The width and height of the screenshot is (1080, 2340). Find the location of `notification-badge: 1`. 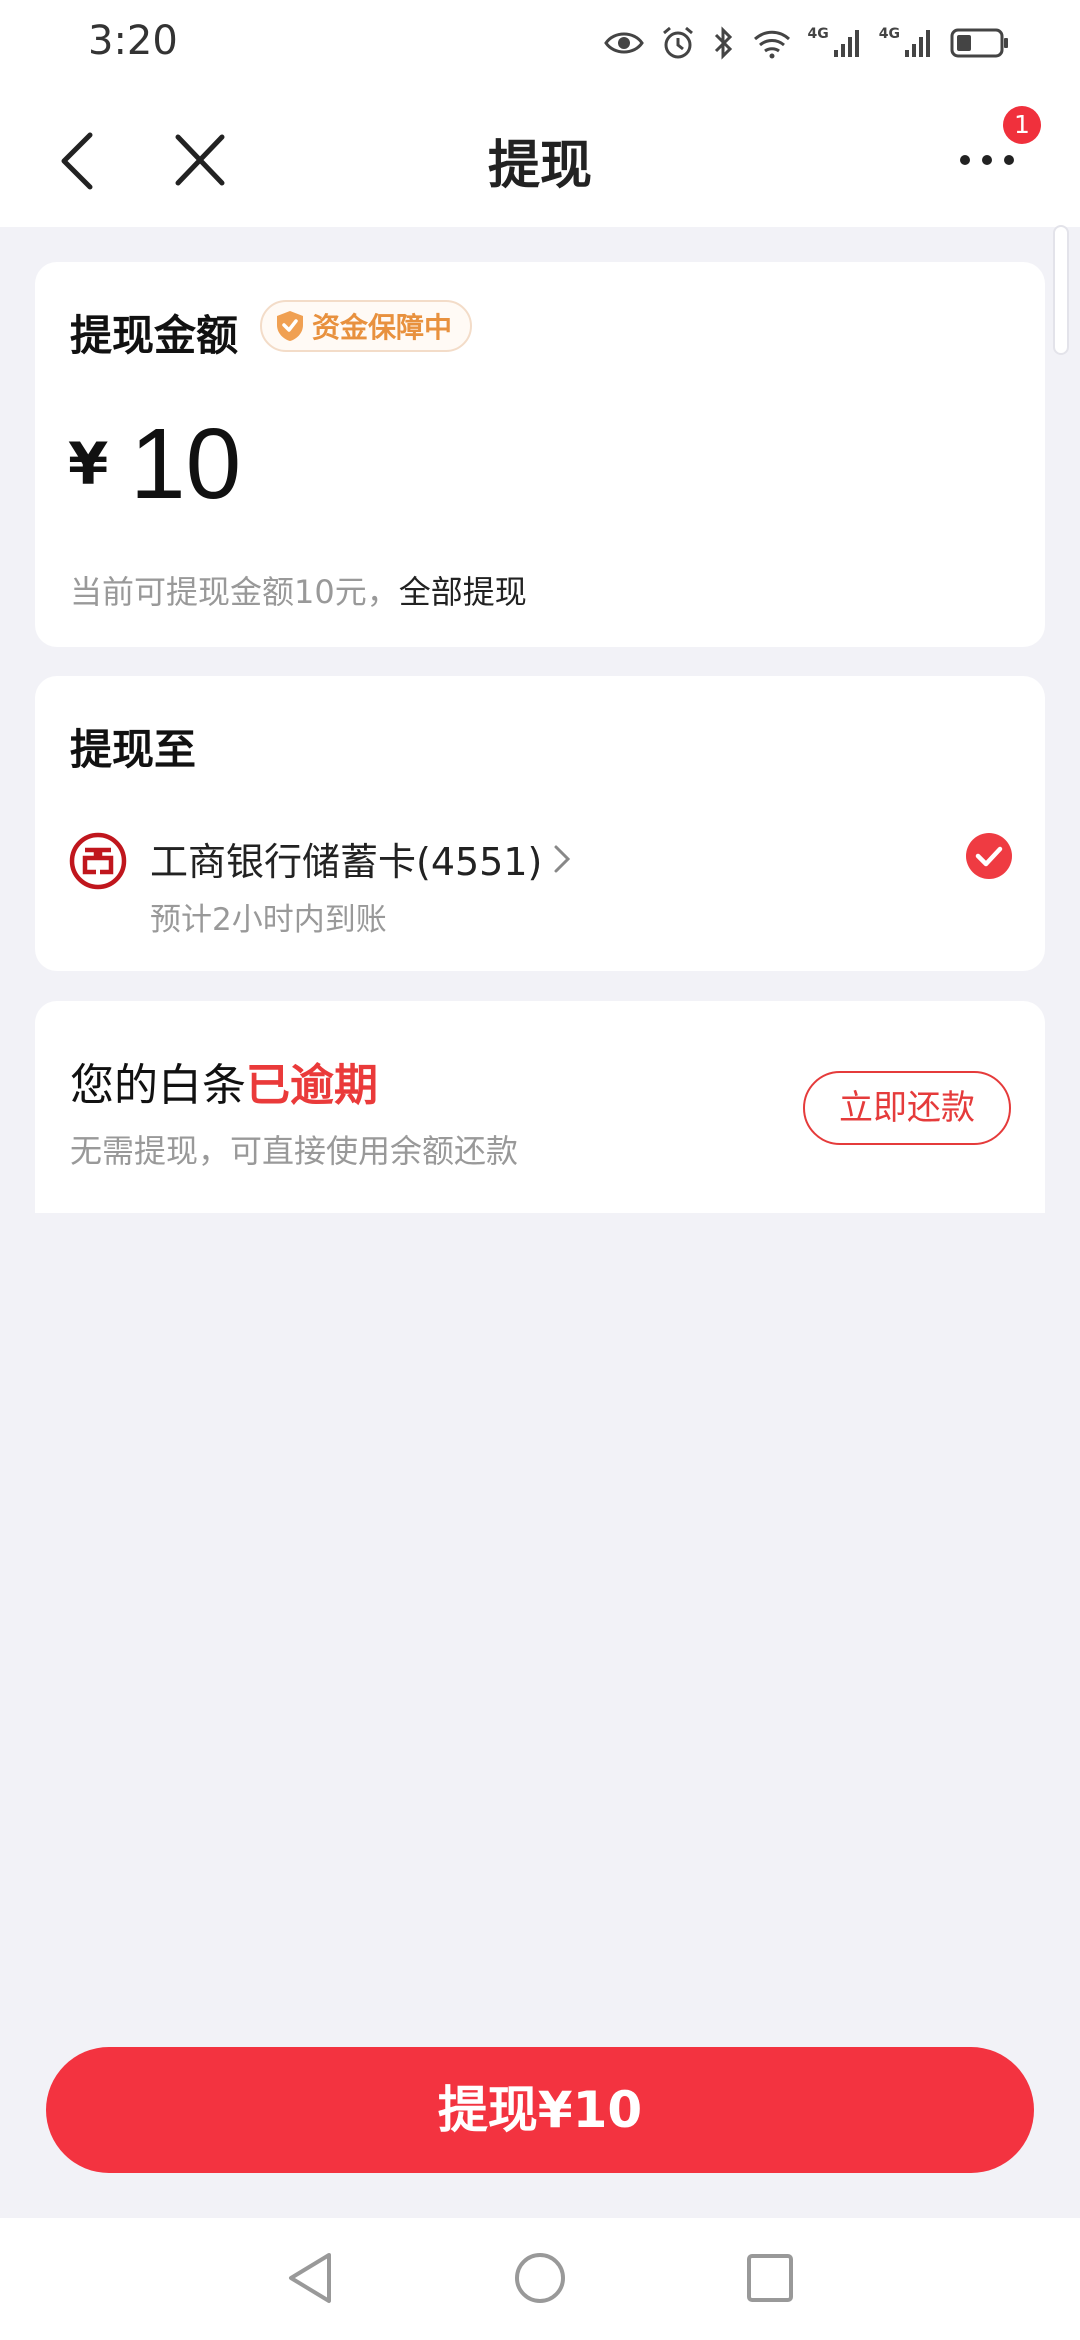

notification-badge: 1 is located at coordinates (1022, 125).